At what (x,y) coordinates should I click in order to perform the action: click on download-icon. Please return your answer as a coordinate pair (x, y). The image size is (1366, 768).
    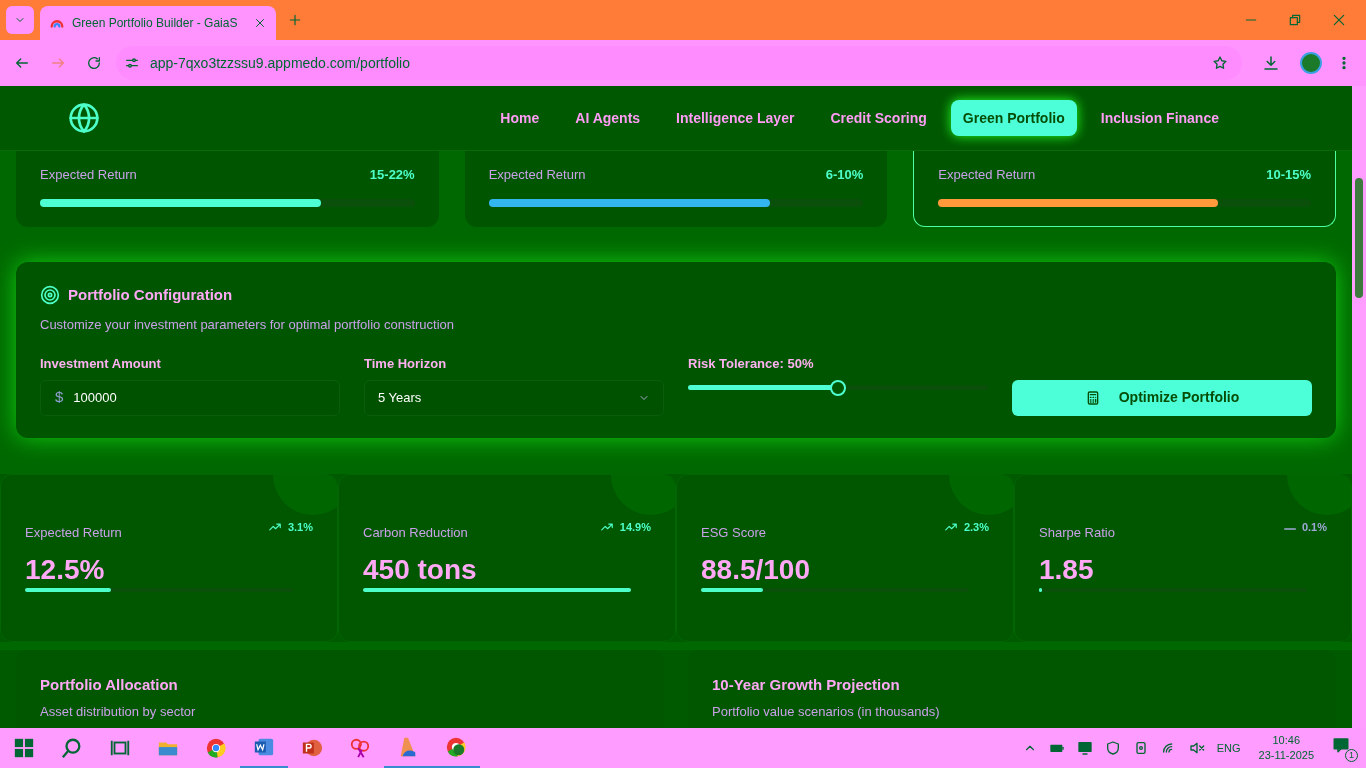
    Looking at the image, I should click on (1271, 63).